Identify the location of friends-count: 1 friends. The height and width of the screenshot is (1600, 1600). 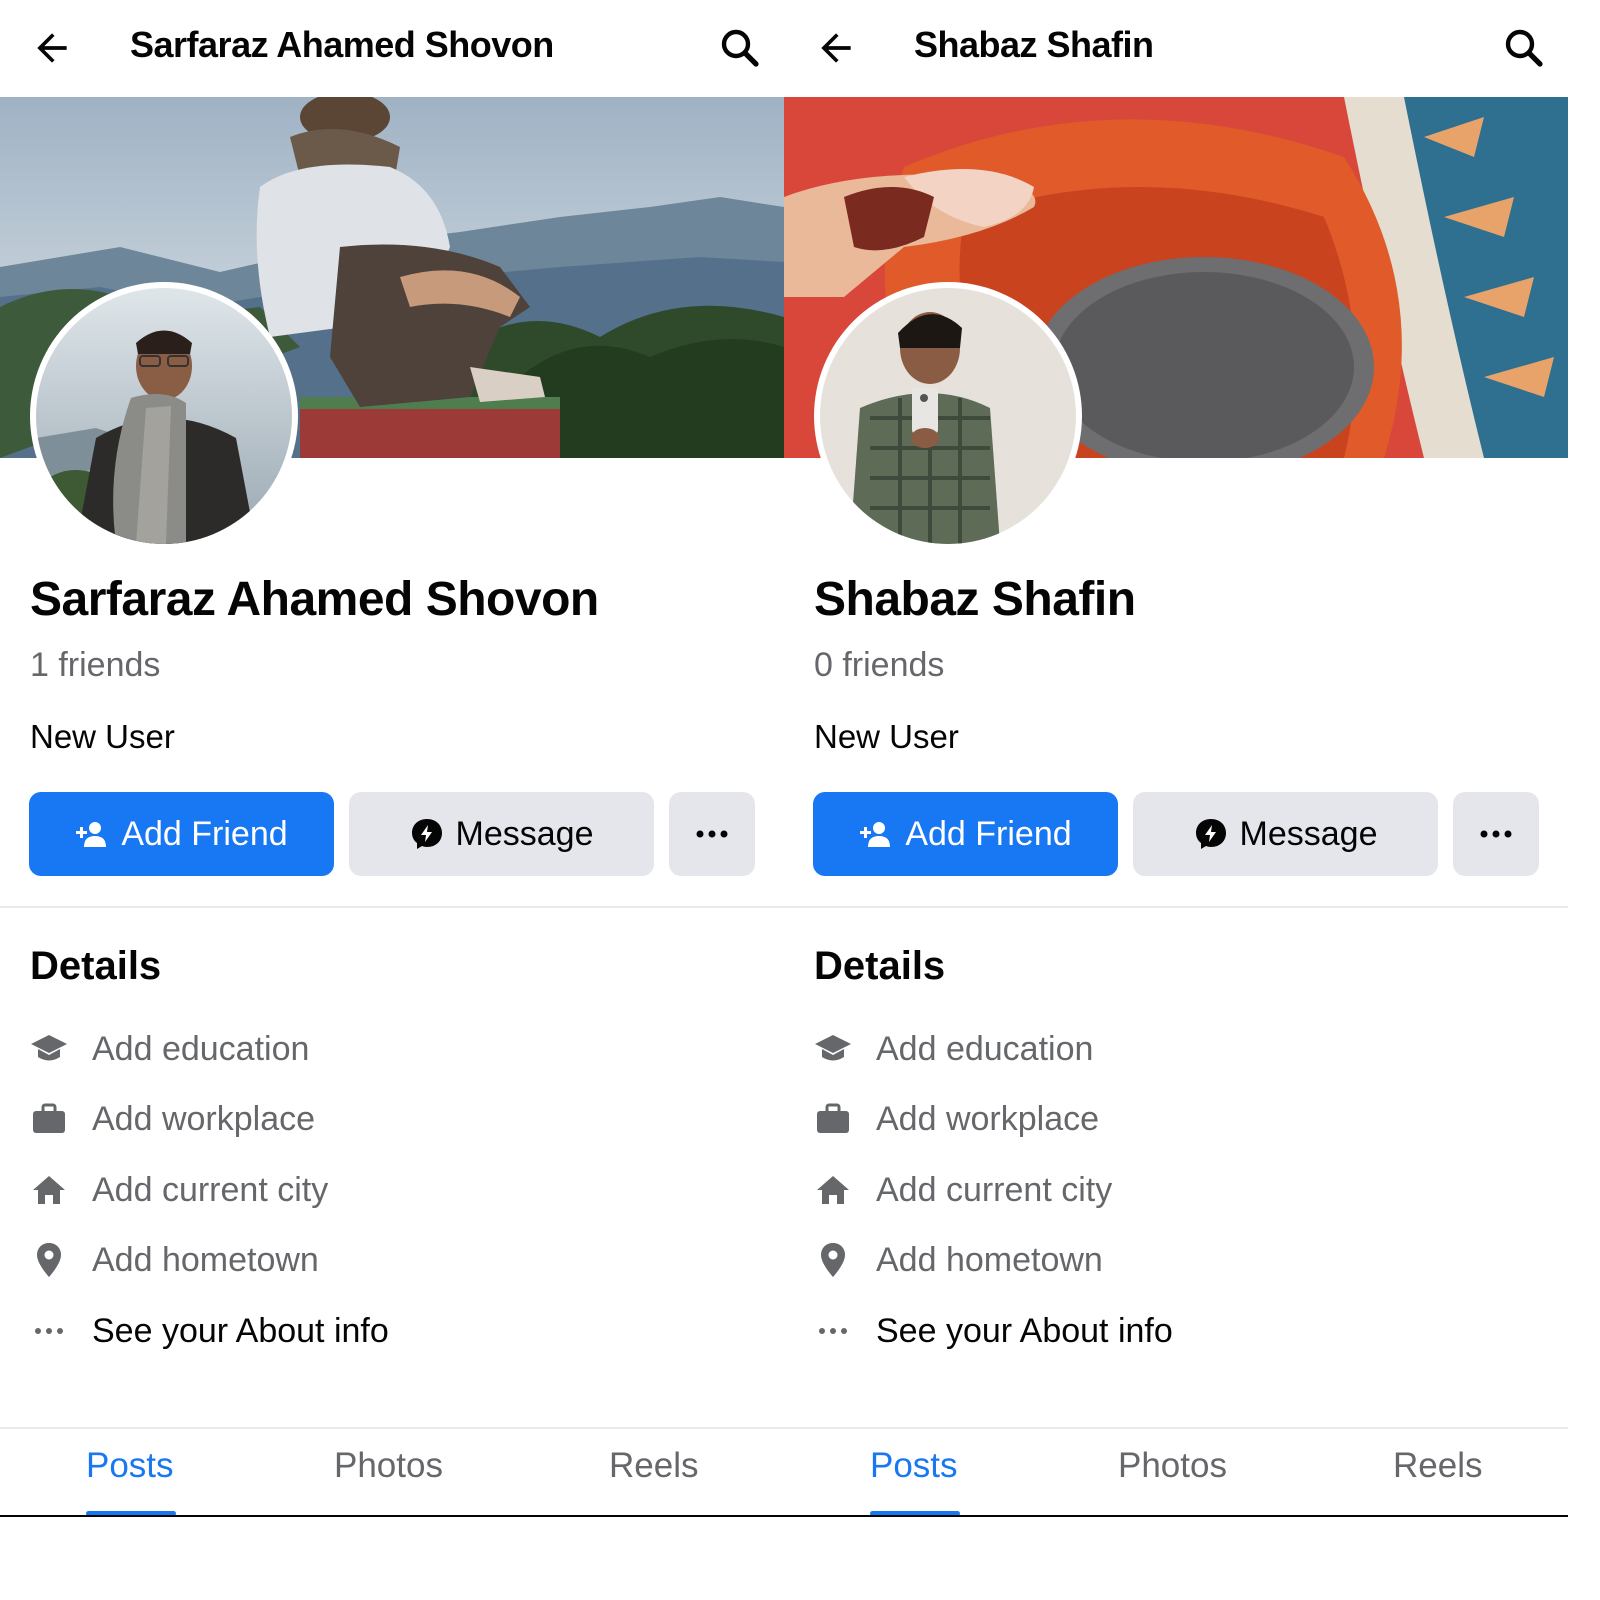
(95, 665).